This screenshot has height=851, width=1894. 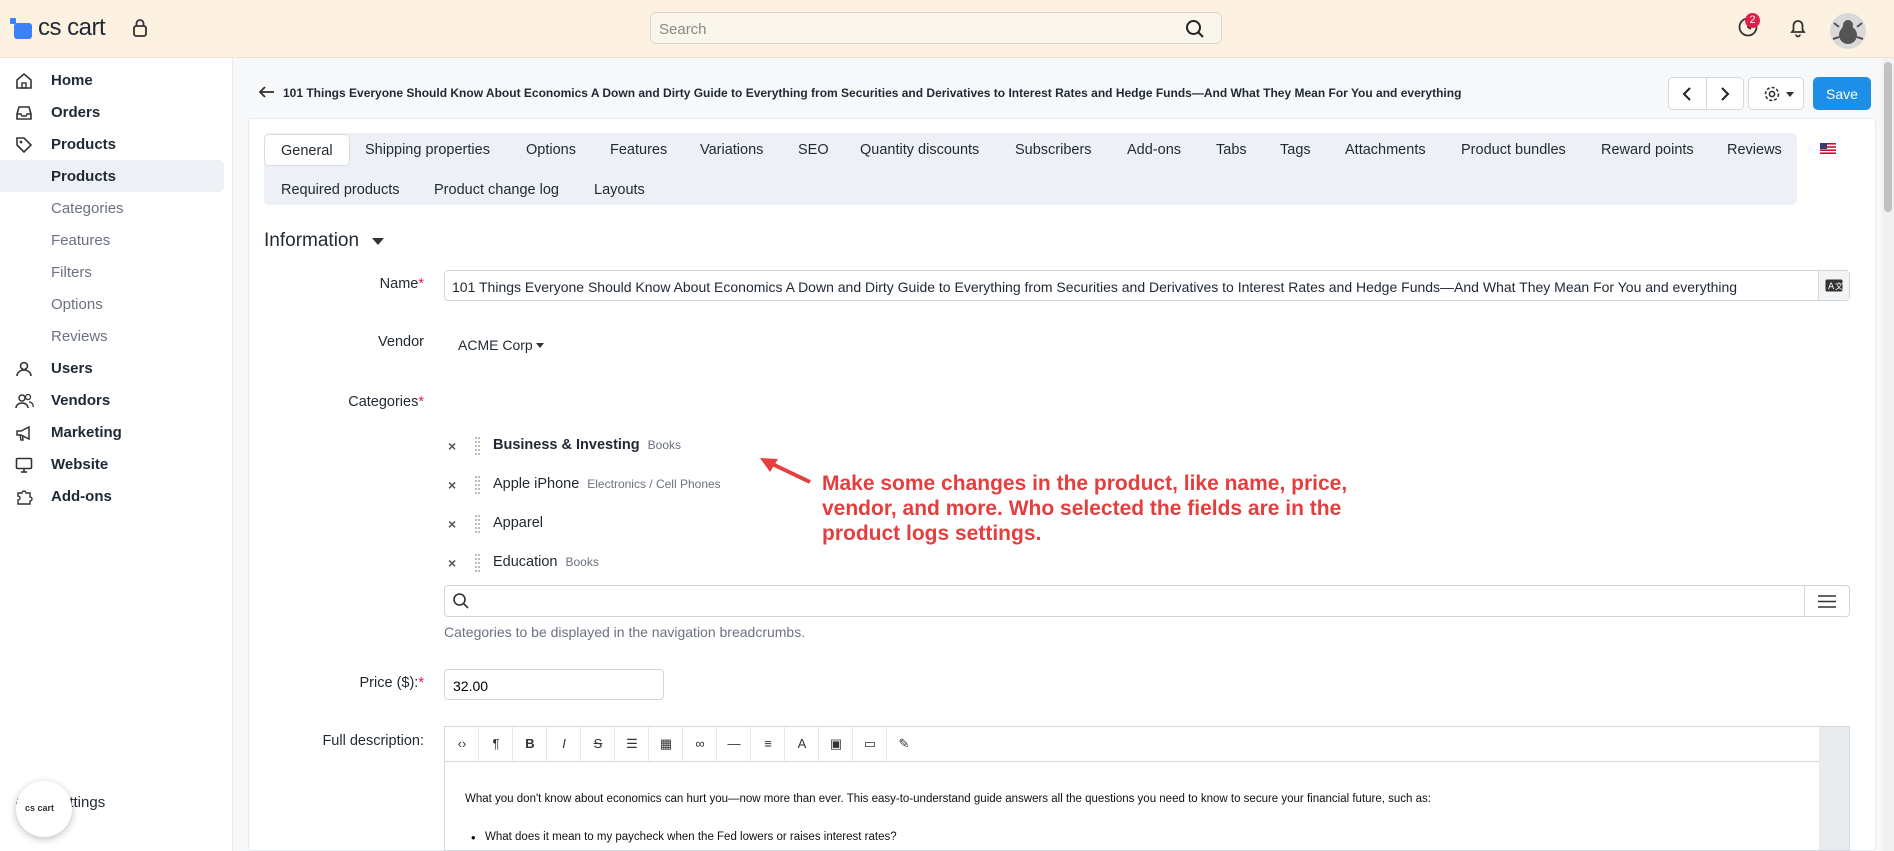 I want to click on vendors-icon, so click(x=24, y=403).